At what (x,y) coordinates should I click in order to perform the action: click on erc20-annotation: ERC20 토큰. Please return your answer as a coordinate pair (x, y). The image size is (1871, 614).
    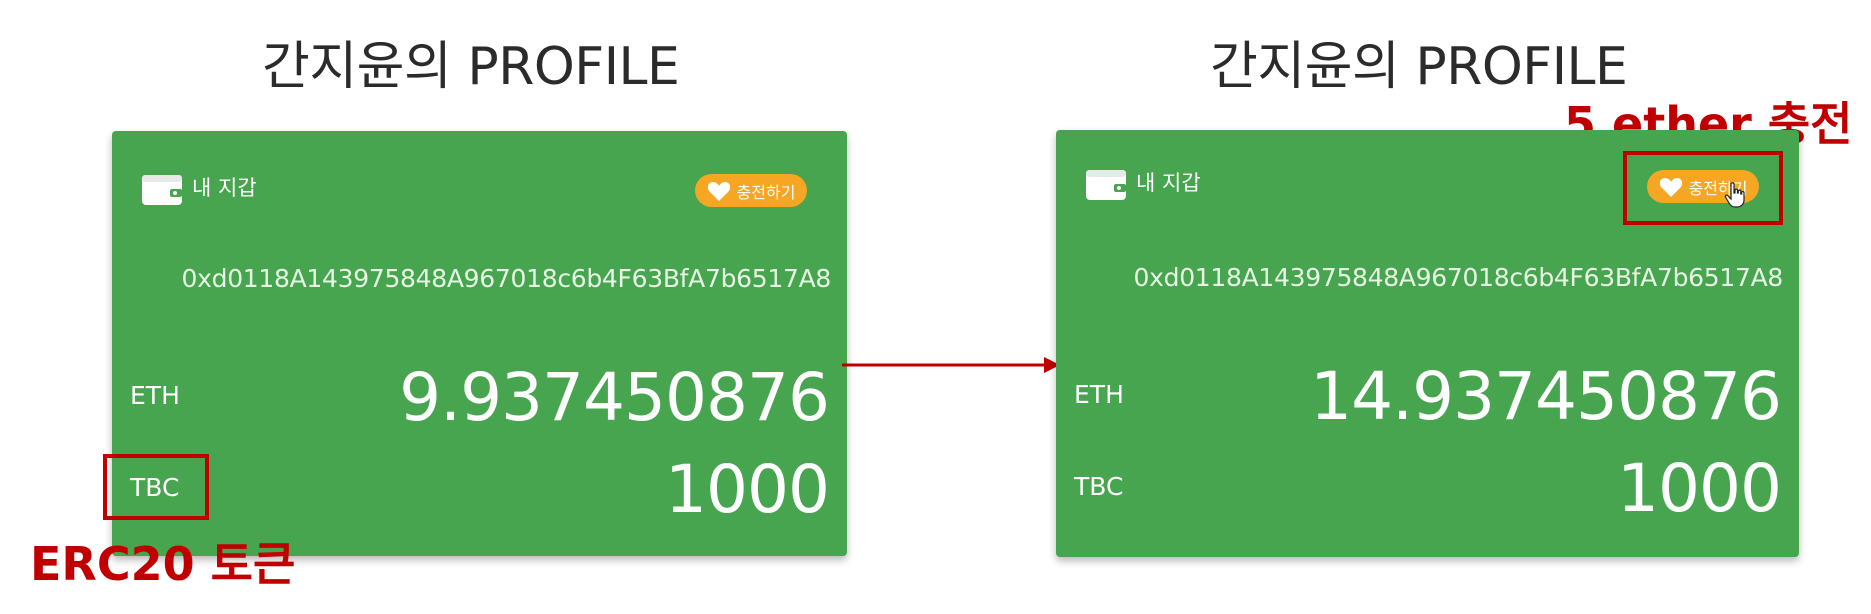
    Looking at the image, I should click on (163, 564).